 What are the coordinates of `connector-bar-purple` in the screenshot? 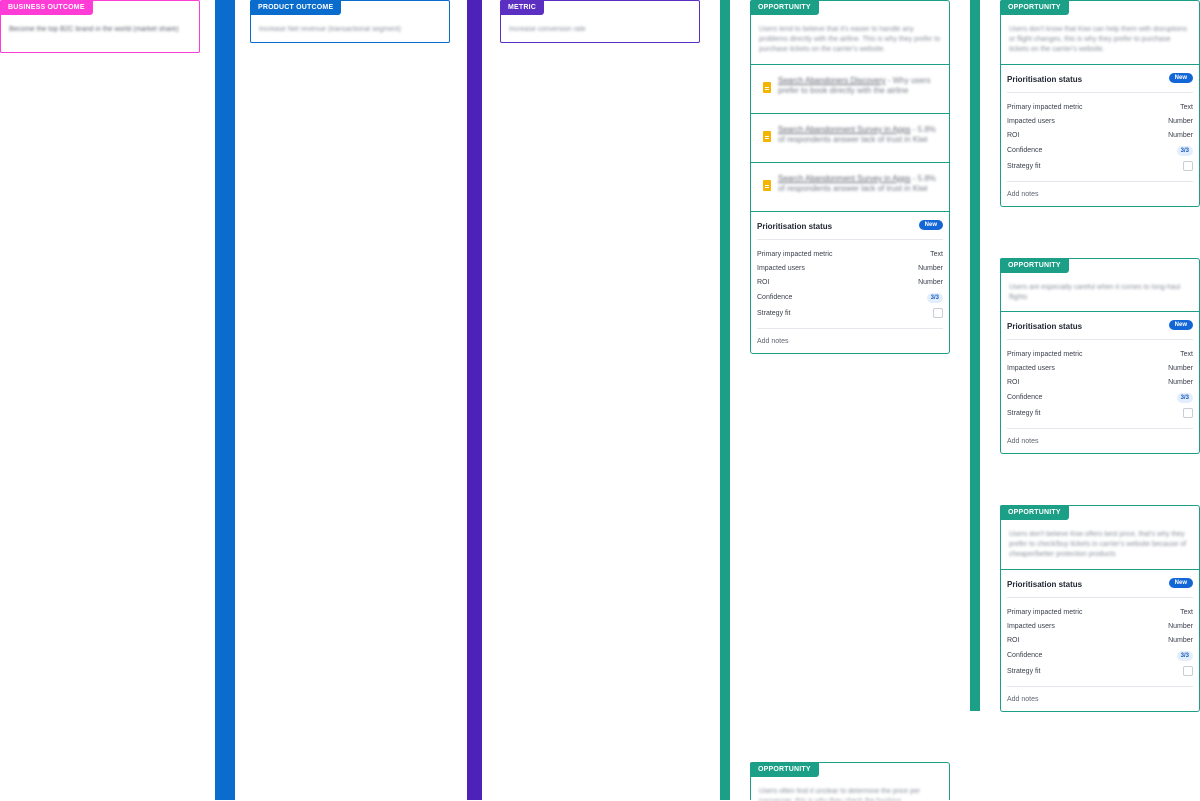 It's located at (474, 400).